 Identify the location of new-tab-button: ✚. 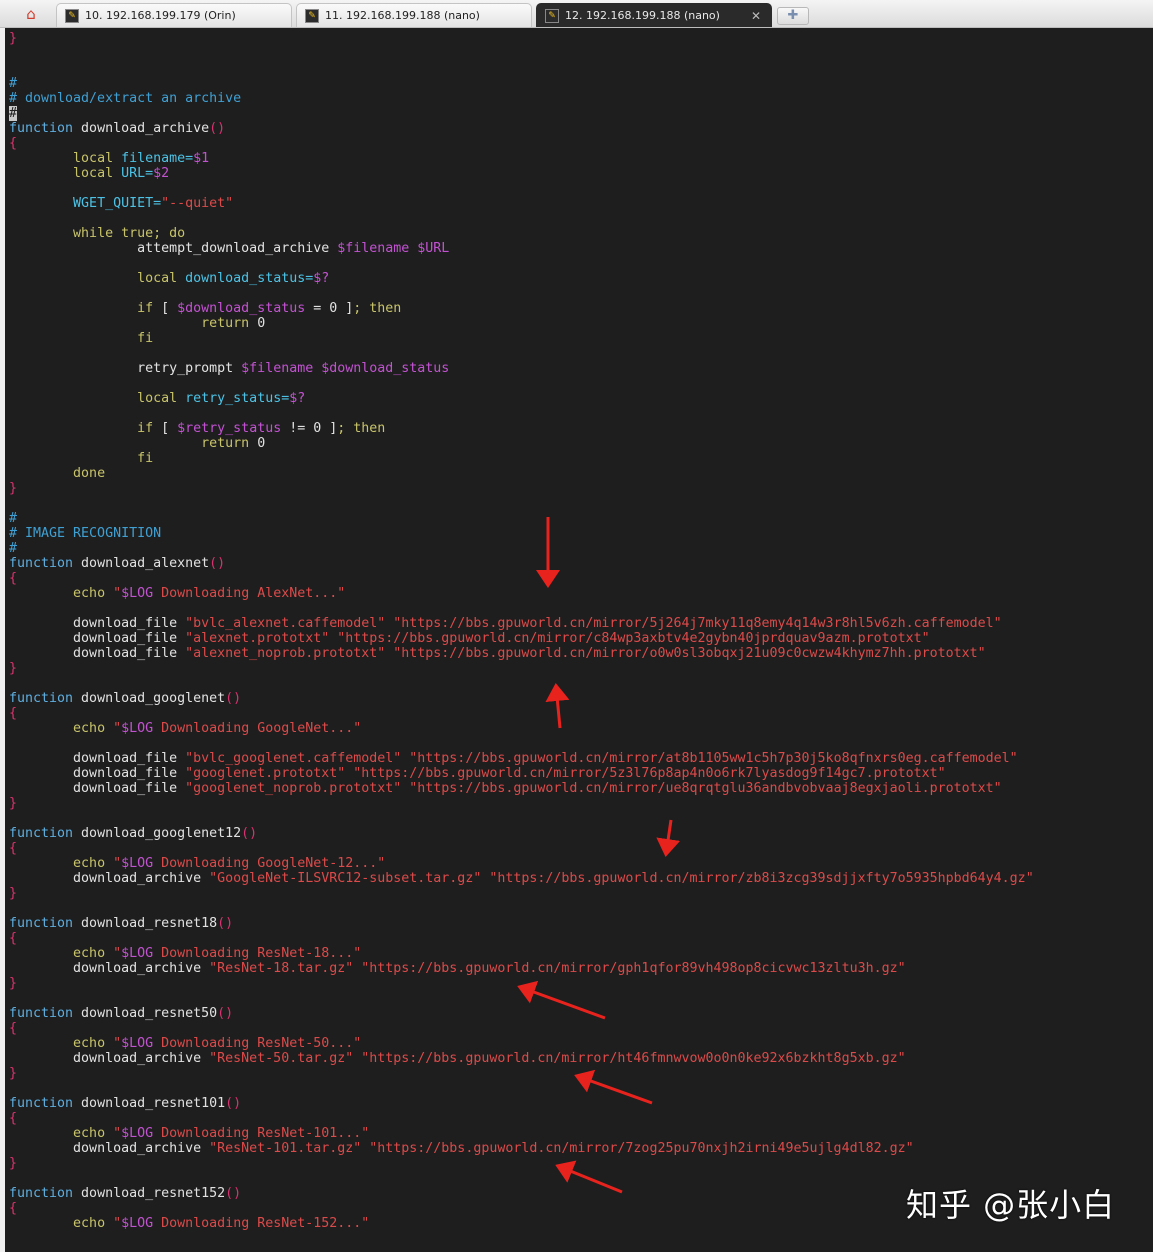
(793, 16).